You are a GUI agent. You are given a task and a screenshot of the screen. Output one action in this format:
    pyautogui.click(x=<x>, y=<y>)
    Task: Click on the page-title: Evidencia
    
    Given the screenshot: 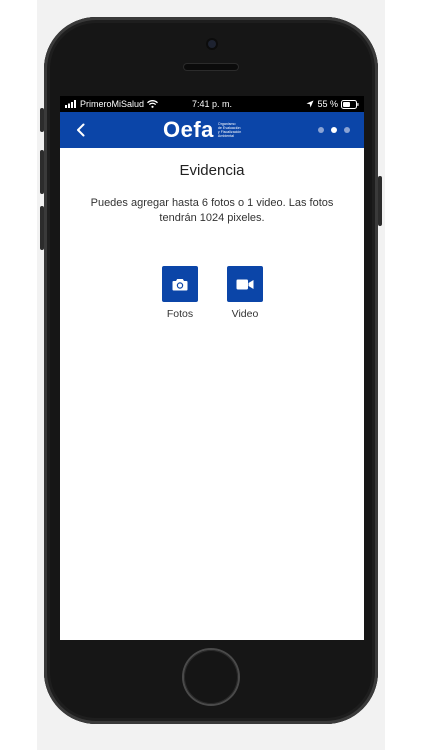 What is the action you would take?
    pyautogui.click(x=212, y=170)
    